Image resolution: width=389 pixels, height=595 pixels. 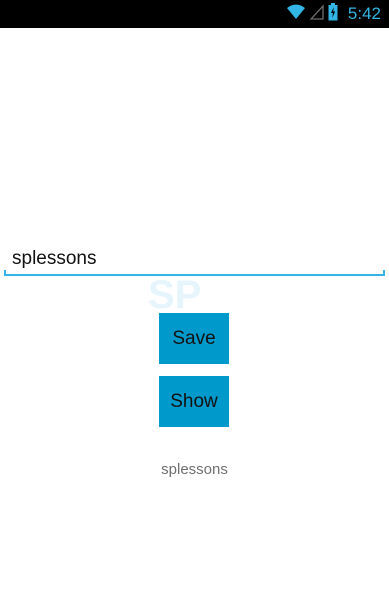 What do you see at coordinates (364, 13) in the screenshot?
I see `status-time: 5:42` at bounding box center [364, 13].